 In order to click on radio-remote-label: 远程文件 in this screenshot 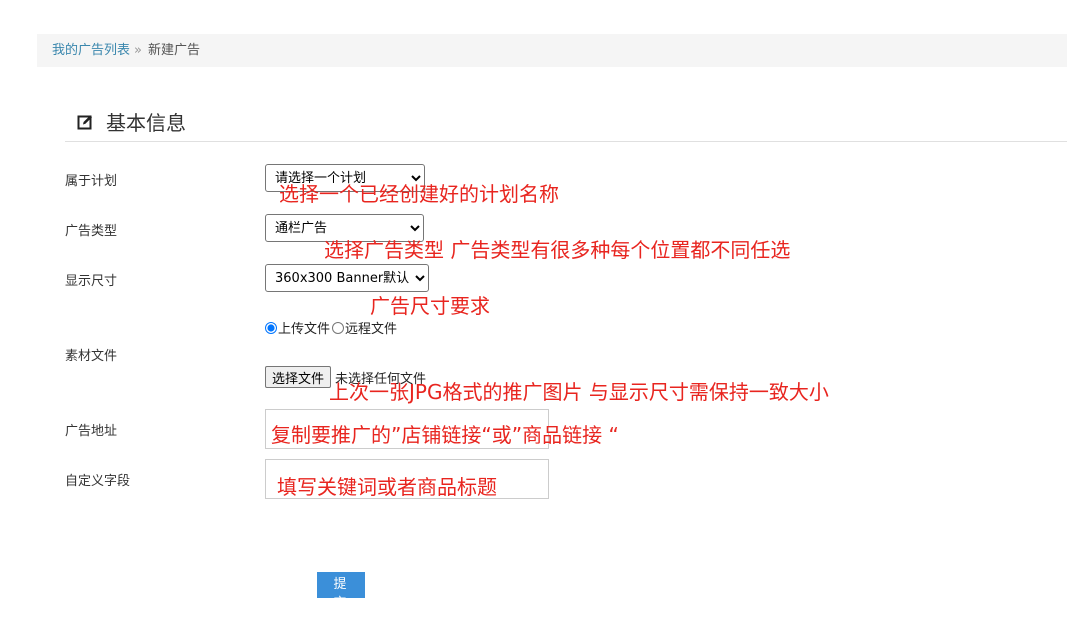, I will do `click(371, 329)`.